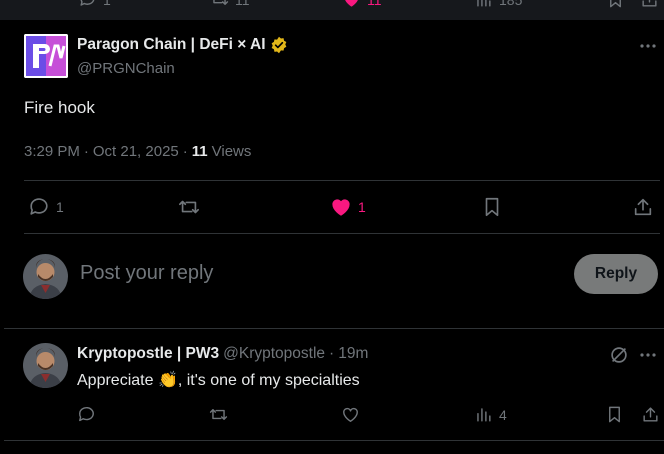 This screenshot has height=454, width=664. Describe the element at coordinates (274, 354) in the screenshot. I see `reply-handle: @Kryptopostle` at that location.